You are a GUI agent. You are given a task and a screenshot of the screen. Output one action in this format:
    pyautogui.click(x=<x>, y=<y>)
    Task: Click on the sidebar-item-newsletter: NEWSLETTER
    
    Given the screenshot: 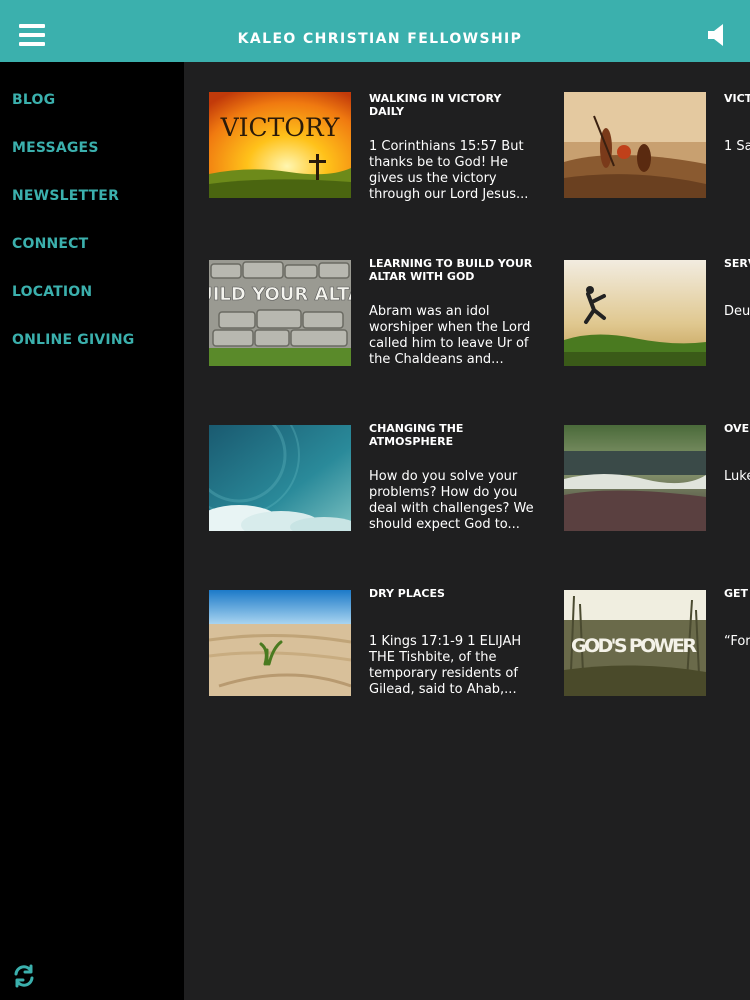 What is the action you would take?
    pyautogui.click(x=65, y=196)
    